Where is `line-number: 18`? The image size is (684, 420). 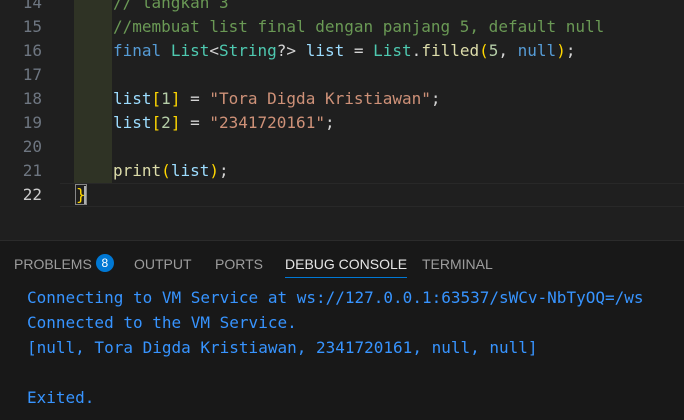 line-number: 18 is located at coordinates (32, 98).